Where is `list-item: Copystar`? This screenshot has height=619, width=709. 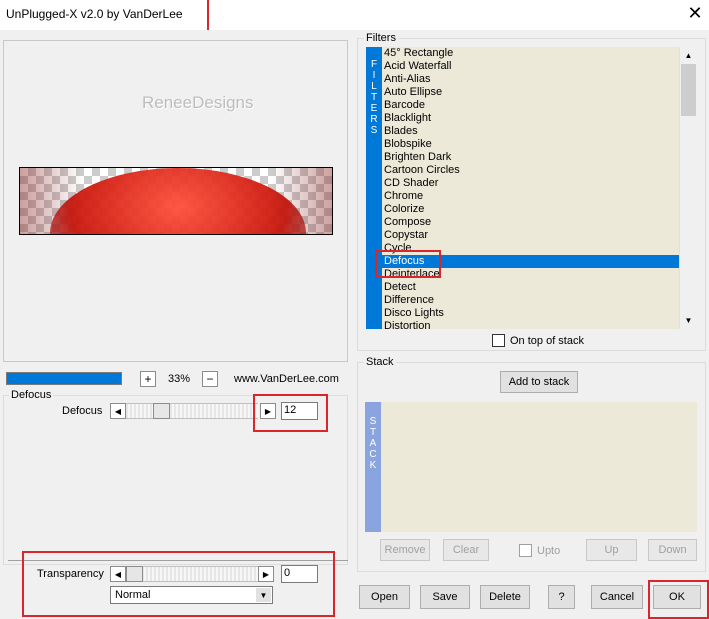 list-item: Copystar is located at coordinates (530, 235).